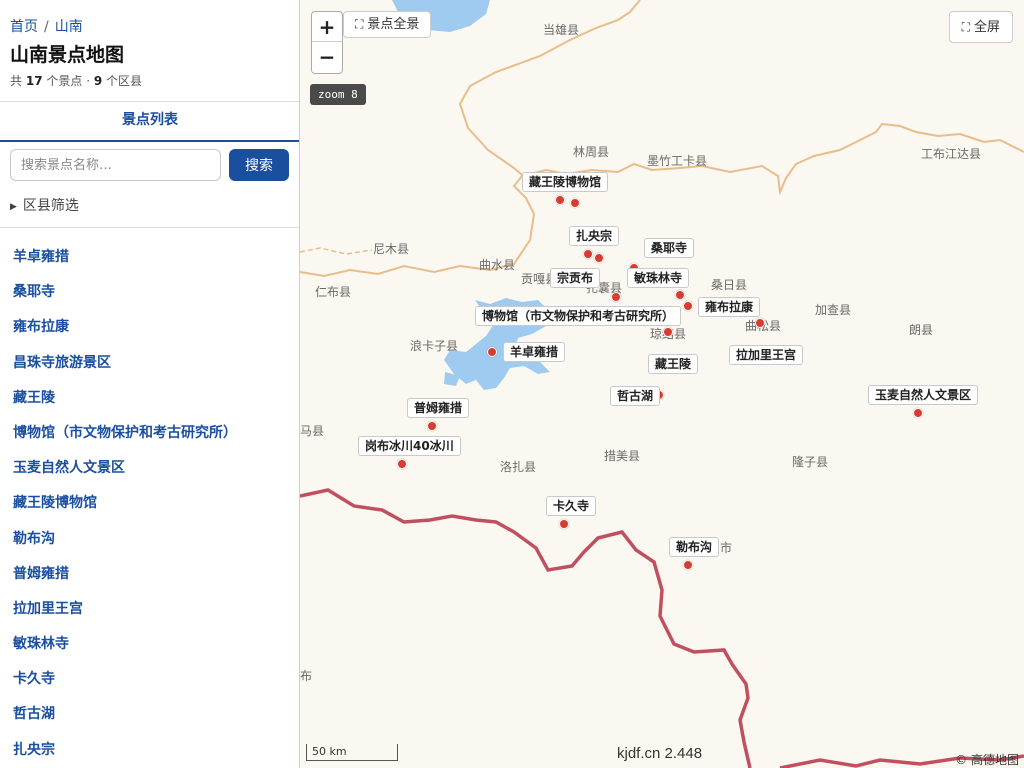 The height and width of the screenshot is (768, 1024). I want to click on summary-text: 共 17 个景点 · 9 个区县, so click(76, 80).